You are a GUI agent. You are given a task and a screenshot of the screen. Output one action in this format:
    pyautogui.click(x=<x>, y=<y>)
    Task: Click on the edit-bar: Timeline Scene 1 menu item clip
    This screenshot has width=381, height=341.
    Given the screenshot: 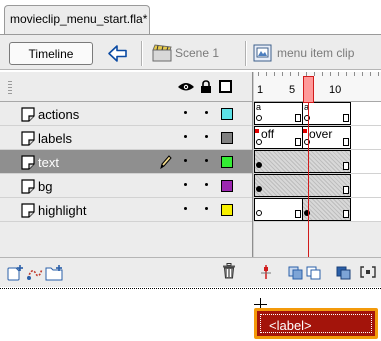 What is the action you would take?
    pyautogui.click(x=190, y=52)
    